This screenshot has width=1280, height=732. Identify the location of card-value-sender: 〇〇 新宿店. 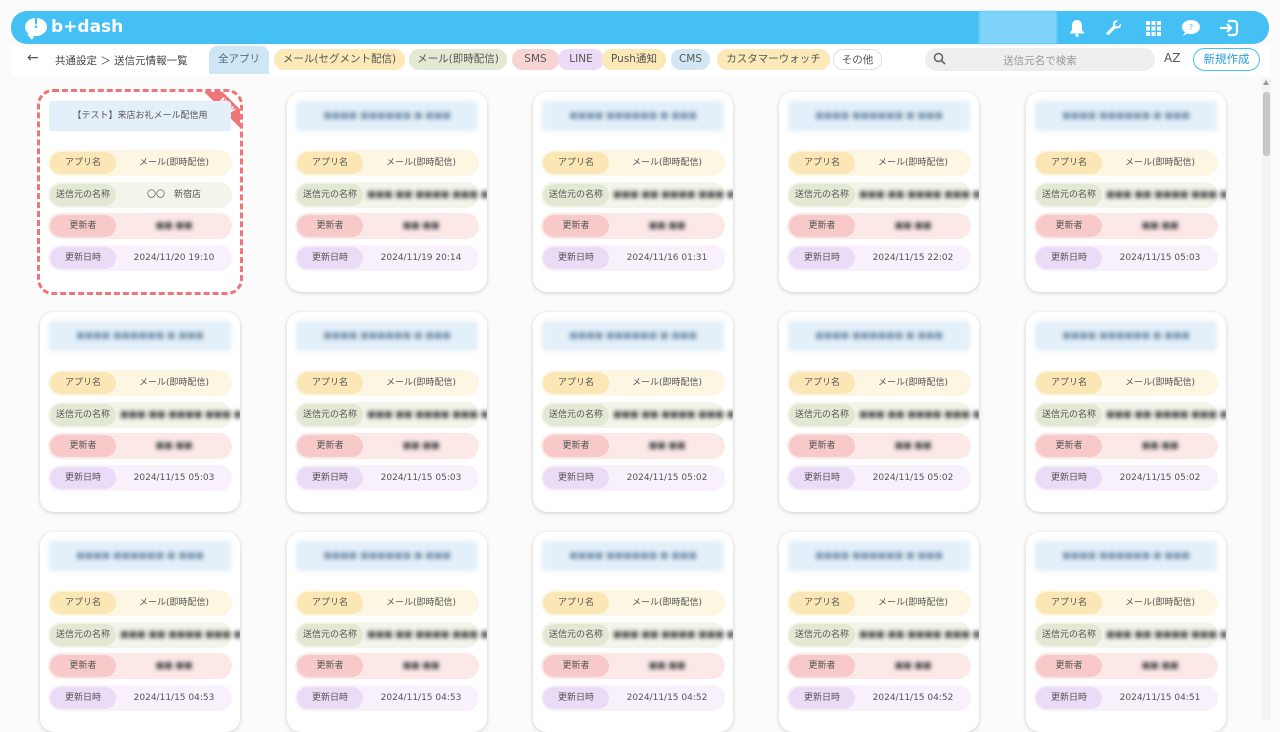
(173, 195).